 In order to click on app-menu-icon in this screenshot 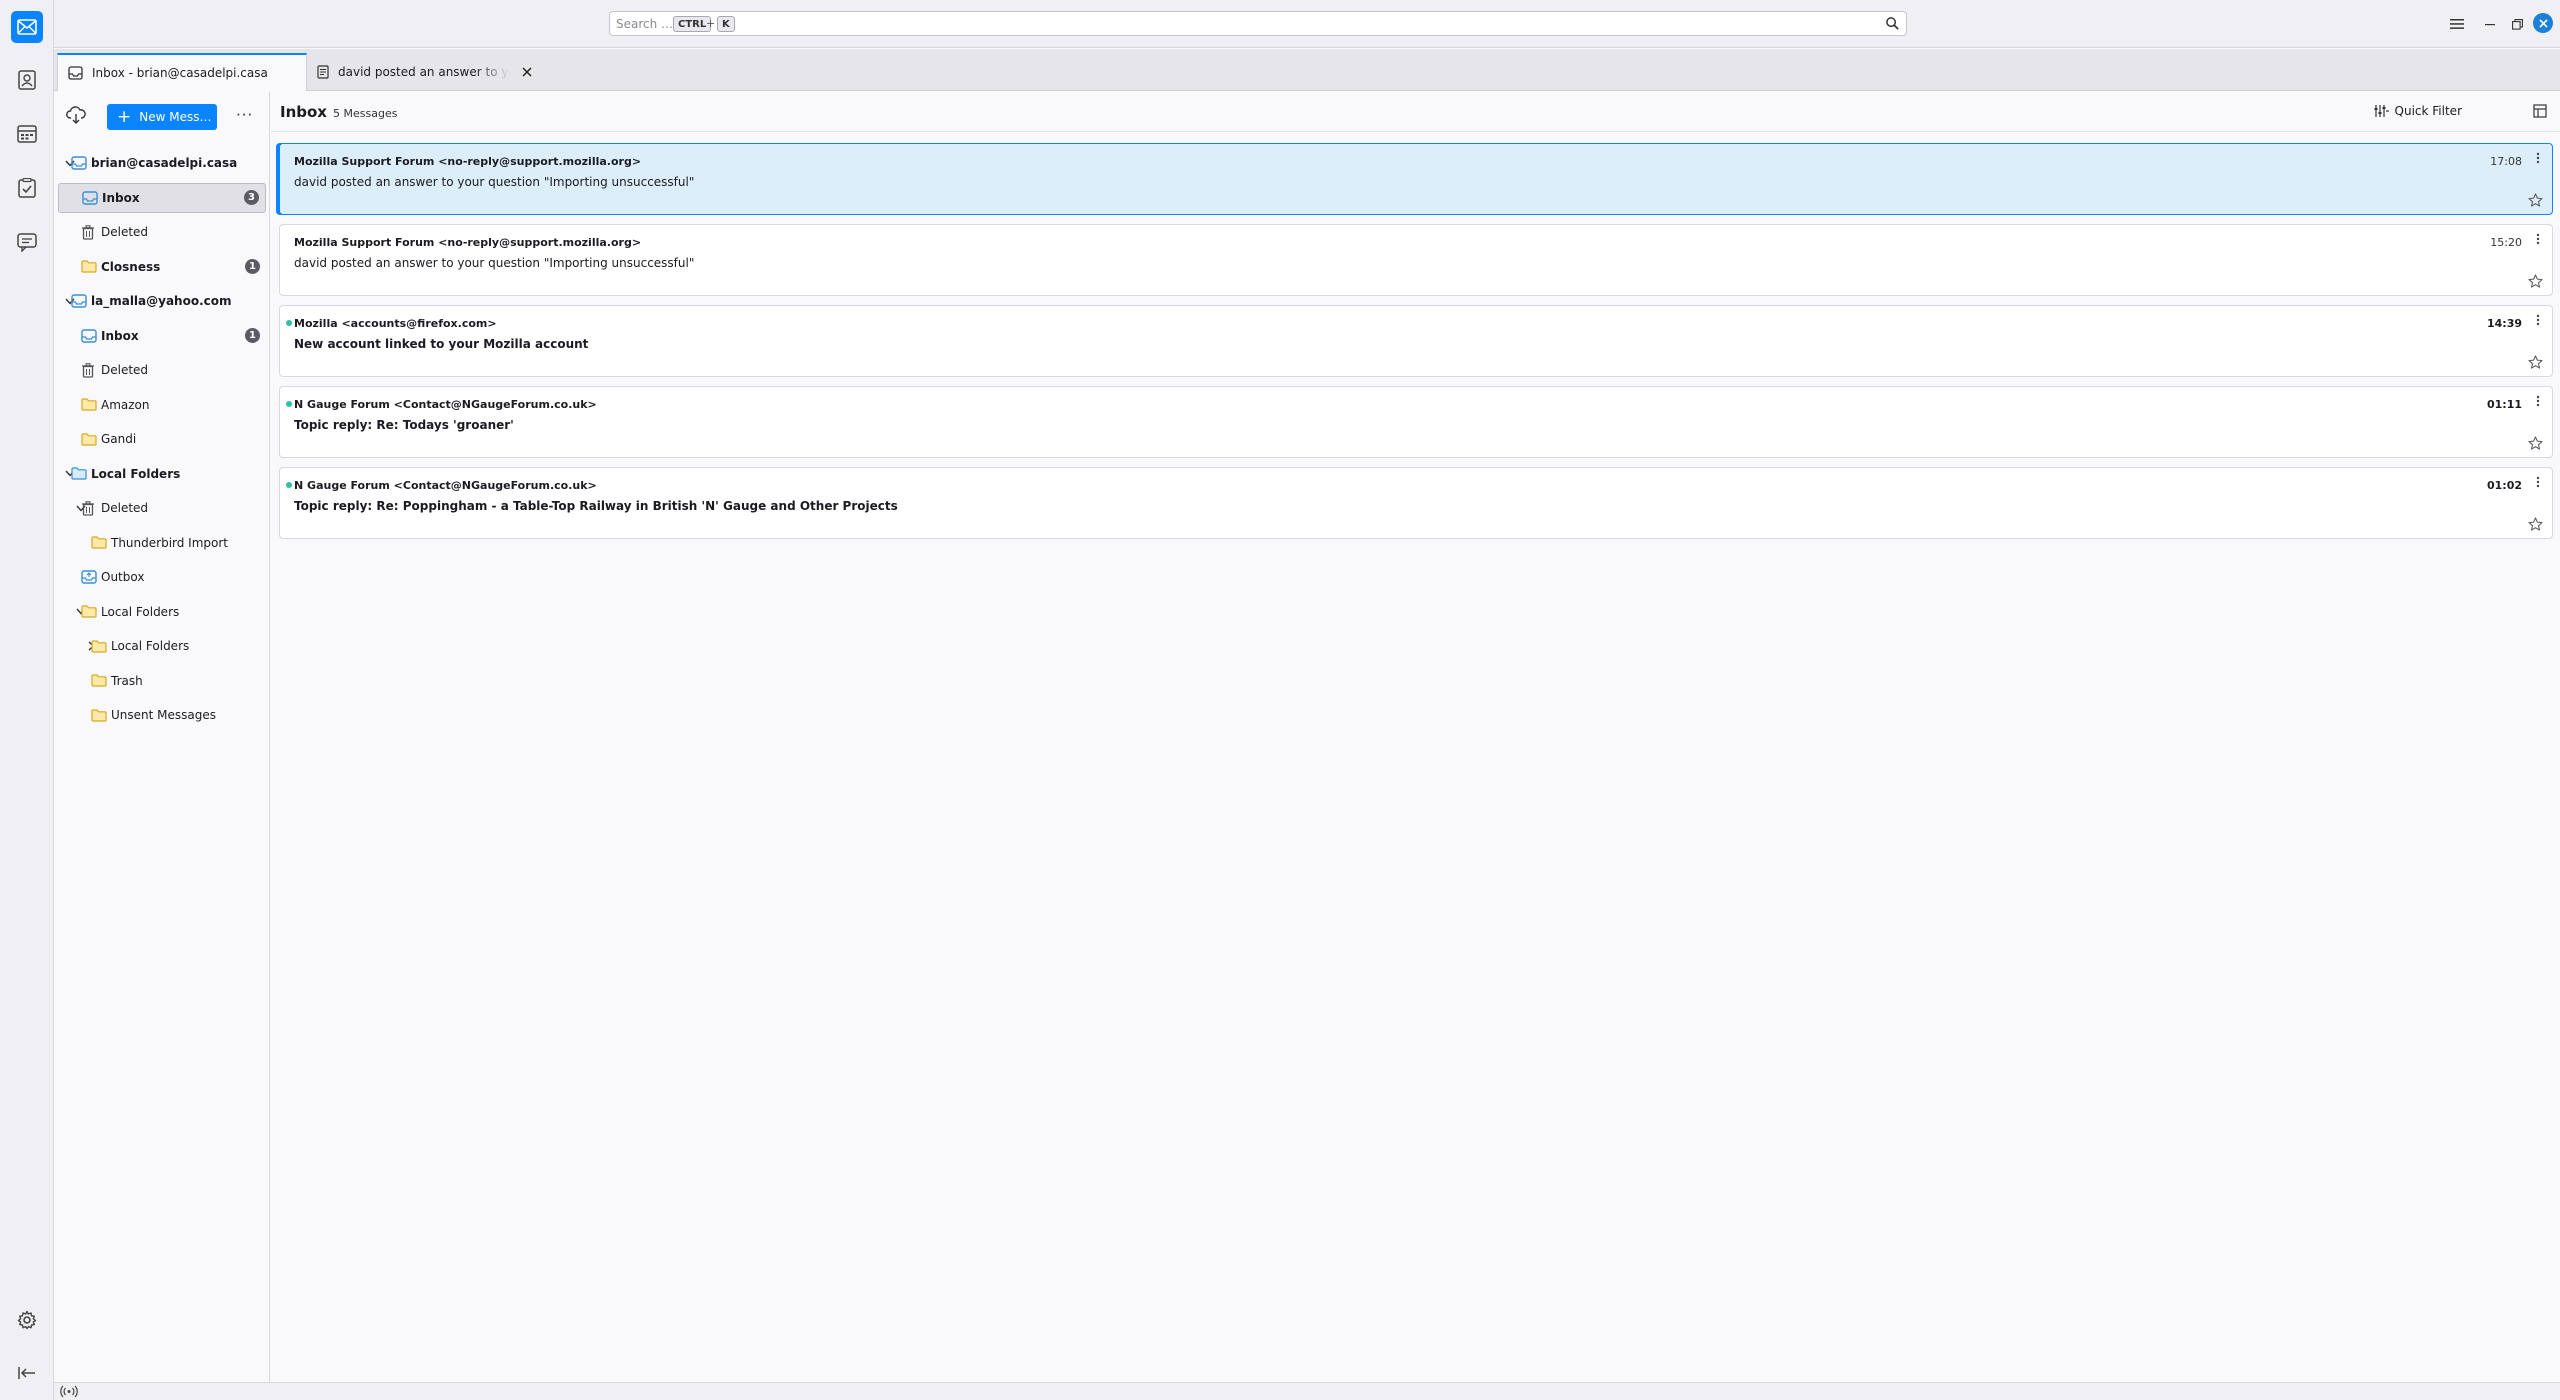, I will do `click(2457, 24)`.